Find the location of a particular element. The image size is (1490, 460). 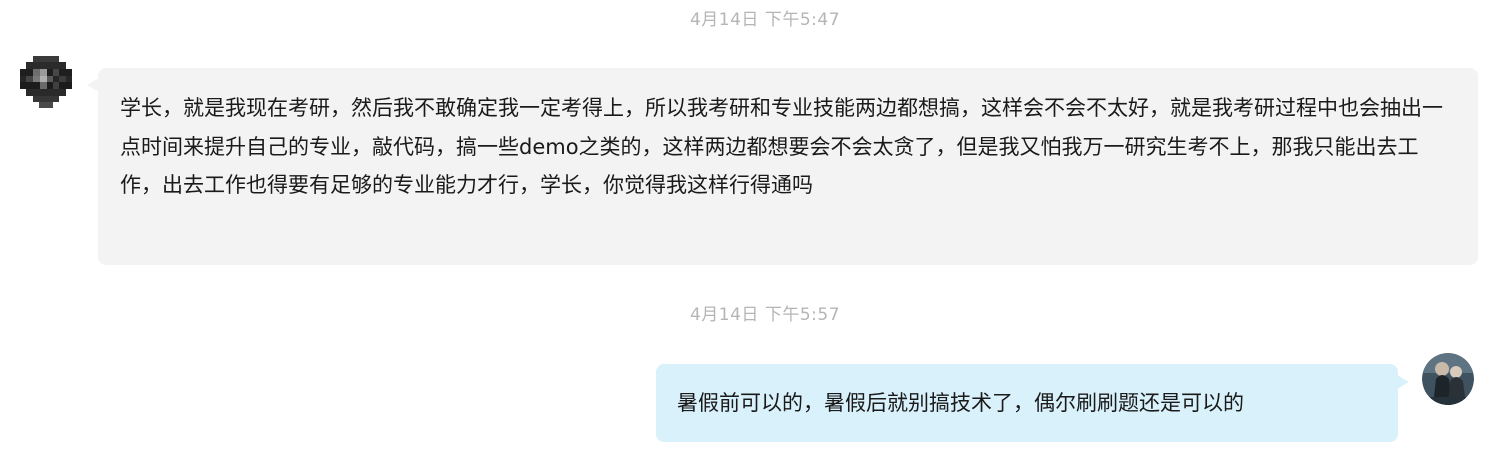

user-photo-icon is located at coordinates (1448, 379).